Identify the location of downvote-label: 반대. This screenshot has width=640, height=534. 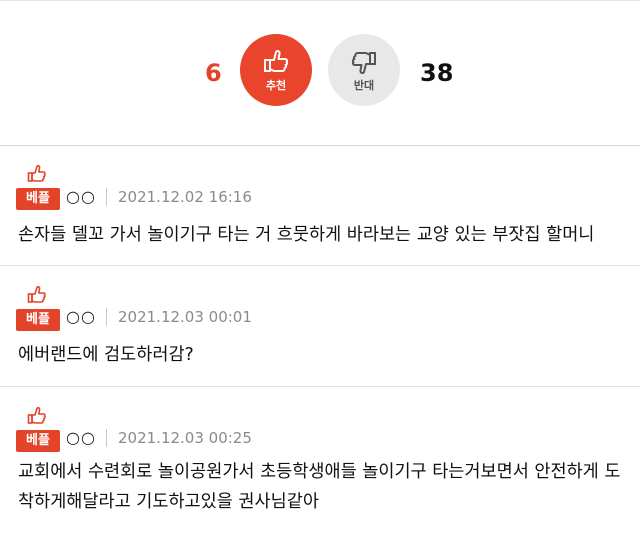
(364, 85).